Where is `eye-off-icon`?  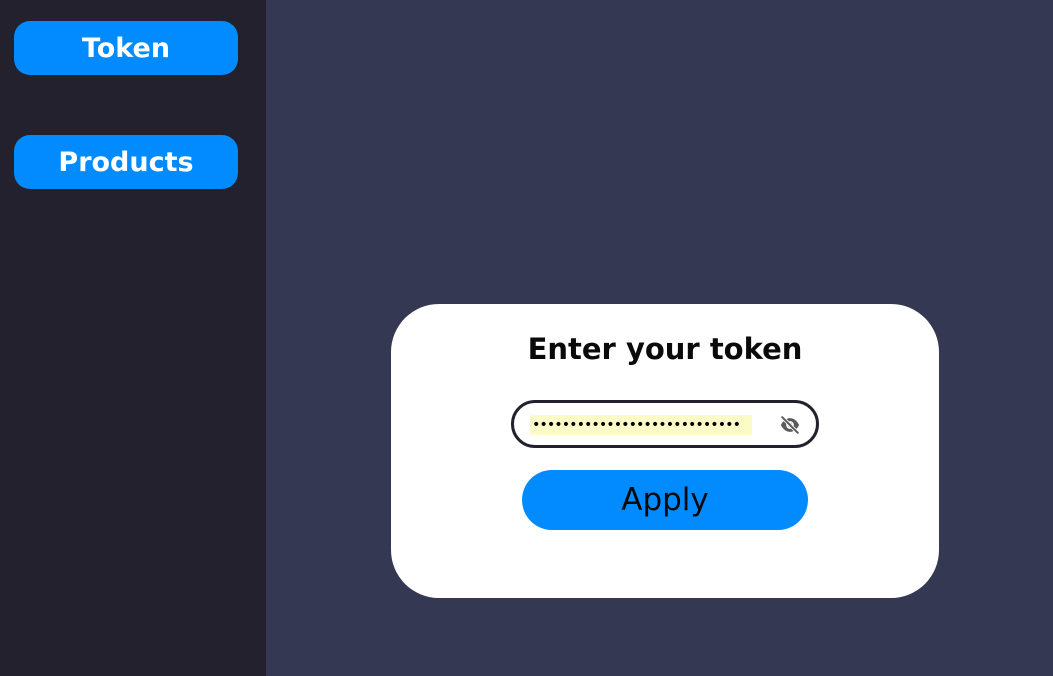 eye-off-icon is located at coordinates (790, 425).